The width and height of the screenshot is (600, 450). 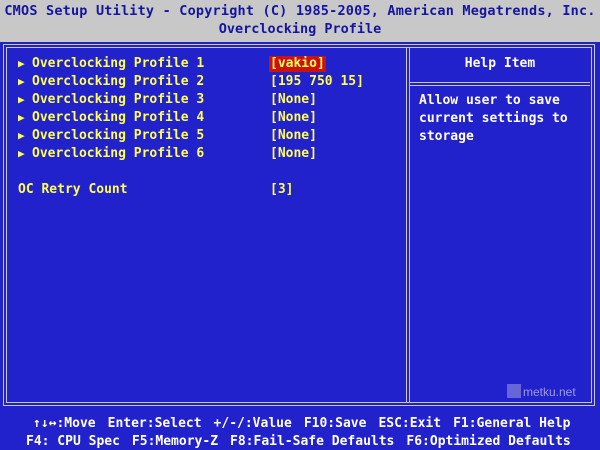 What do you see at coordinates (549, 392) in the screenshot?
I see `watermark-text: metku.net` at bounding box center [549, 392].